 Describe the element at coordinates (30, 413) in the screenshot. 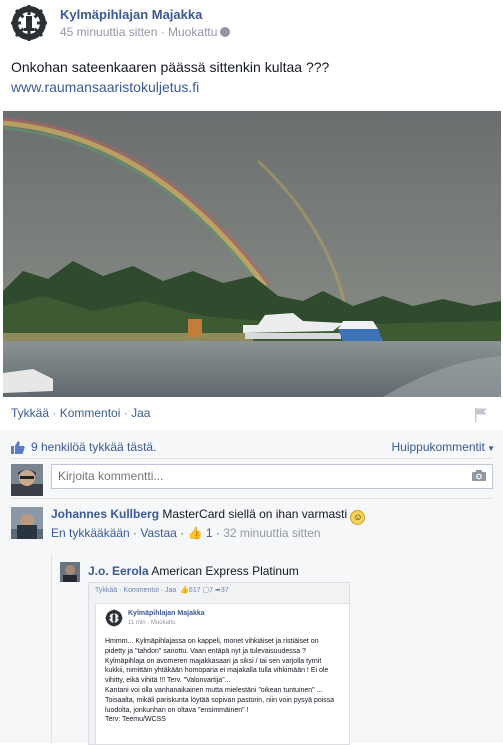

I see `like-link: Tykkää` at that location.